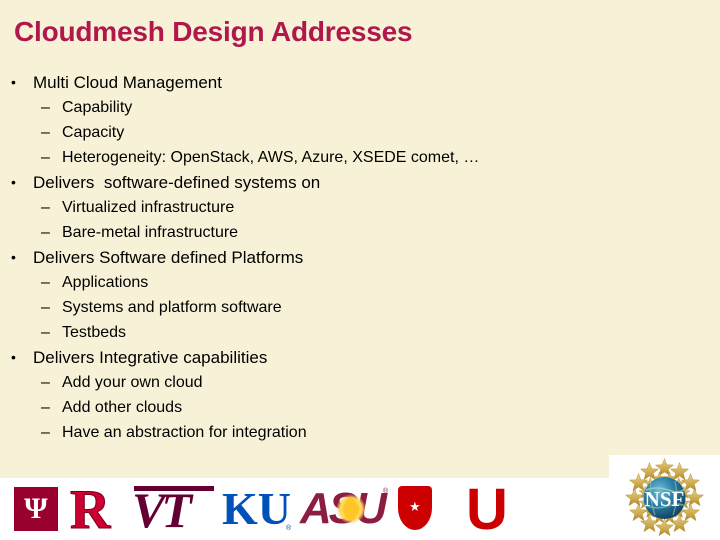 Image resolution: width=720 pixels, height=540 pixels. Describe the element at coordinates (289, 528) in the screenshot. I see `ku-trademark-icon: ®` at that location.